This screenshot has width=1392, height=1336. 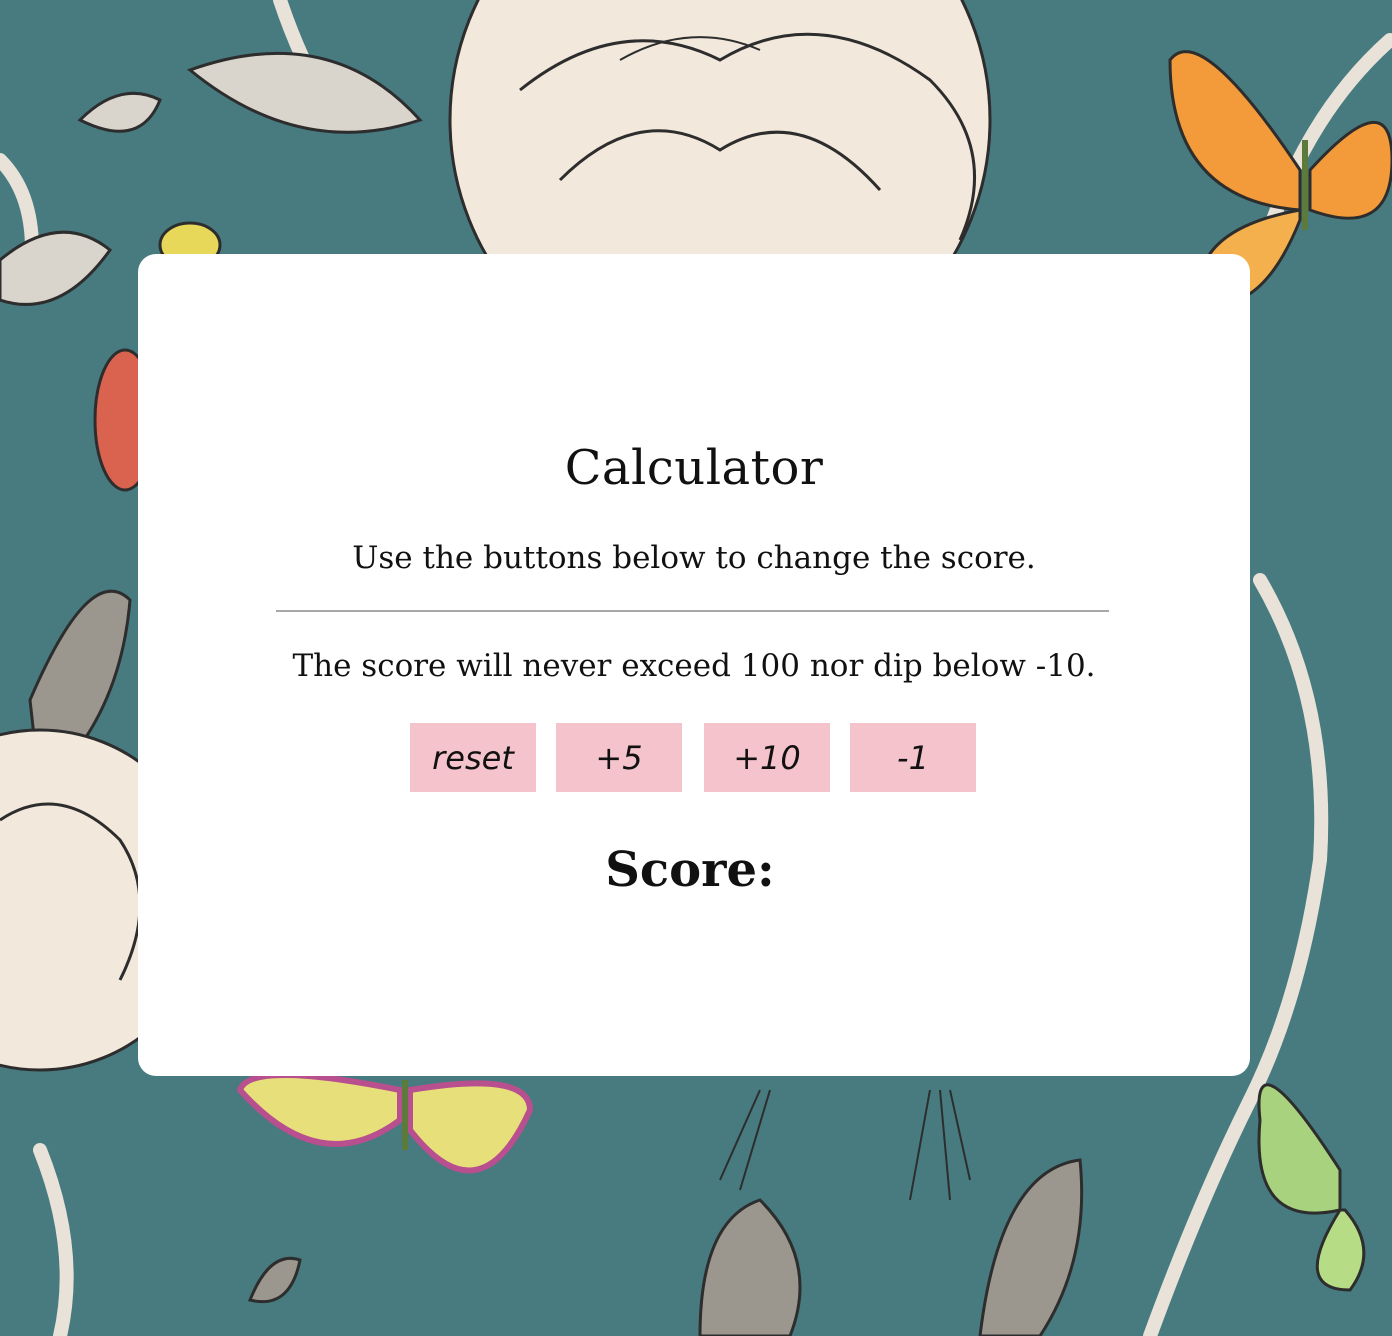 I want to click on plus-5-button: +5, so click(x=619, y=757).